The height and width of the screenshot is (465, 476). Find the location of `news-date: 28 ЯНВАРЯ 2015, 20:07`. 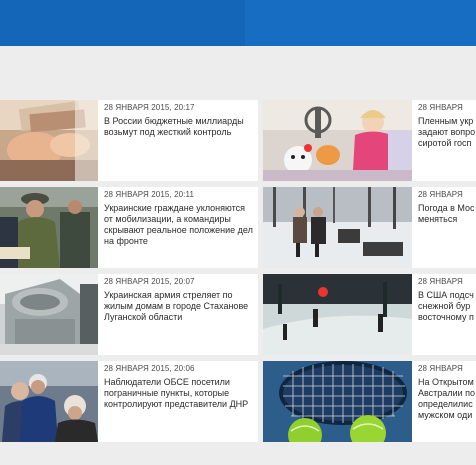

news-date: 28 ЯНВАРЯ 2015, 20:07 is located at coordinates (149, 281).